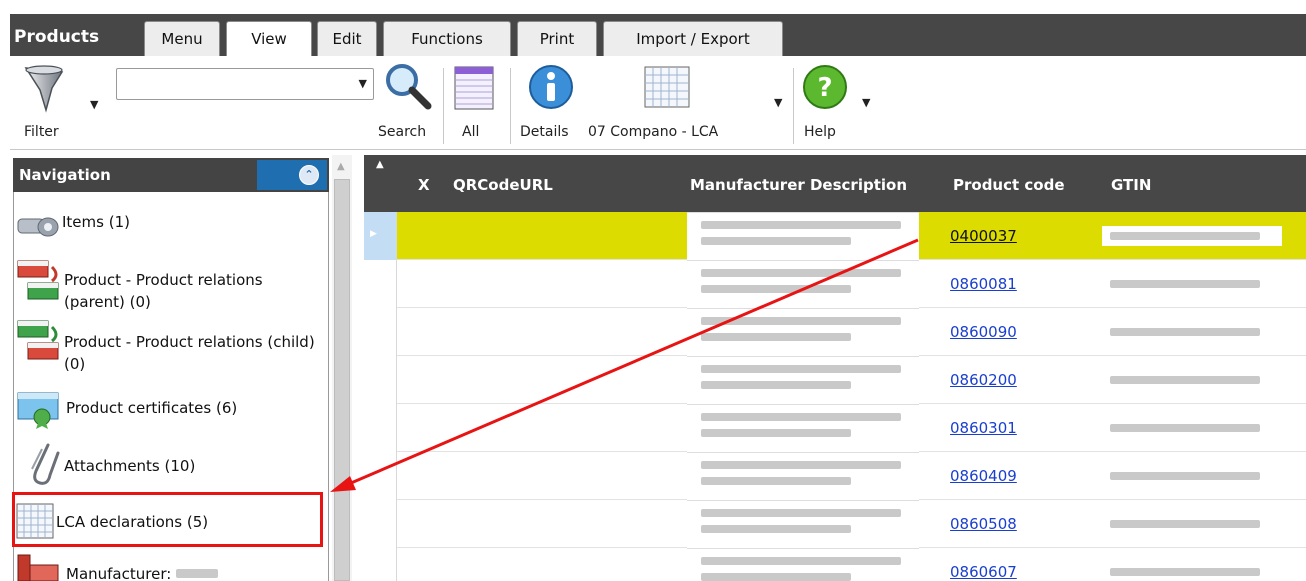  What do you see at coordinates (835, 332) in the screenshot?
I see `table-row: 0860090` at bounding box center [835, 332].